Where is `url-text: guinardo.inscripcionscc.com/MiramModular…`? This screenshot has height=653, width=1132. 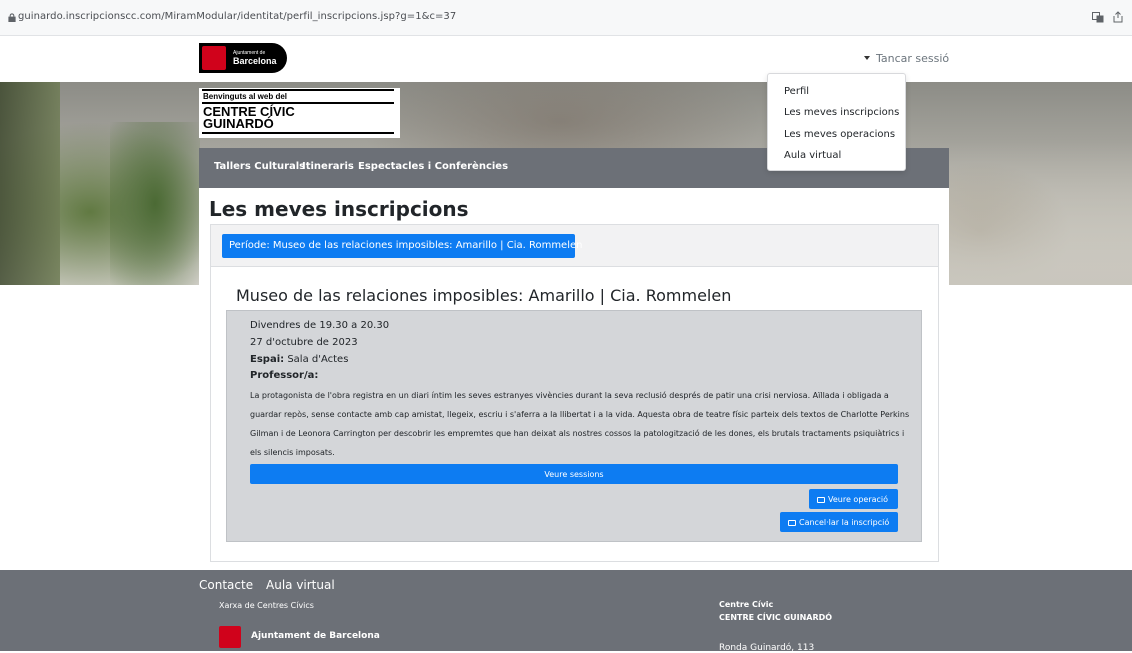
url-text: guinardo.inscripcionscc.com/MiramModular… is located at coordinates (237, 16).